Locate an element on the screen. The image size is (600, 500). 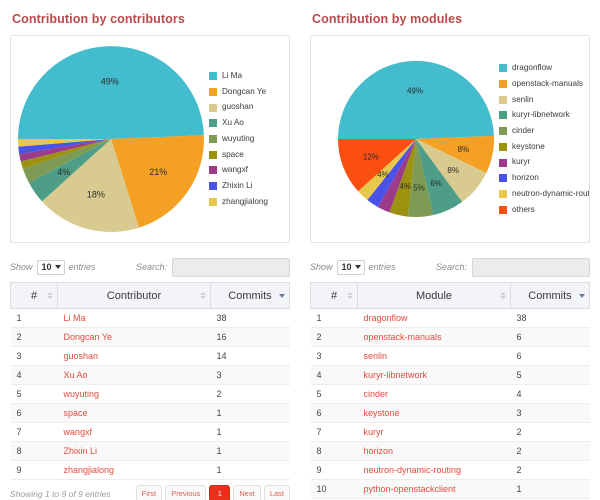
table-row: 8 horizon 2 is located at coordinates (450, 451).